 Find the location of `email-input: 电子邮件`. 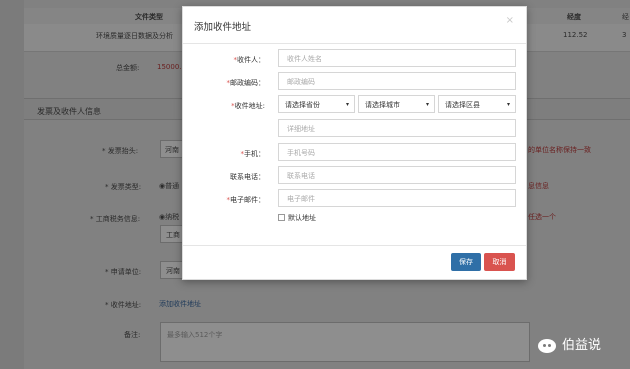

email-input: 电子邮件 is located at coordinates (397, 198).